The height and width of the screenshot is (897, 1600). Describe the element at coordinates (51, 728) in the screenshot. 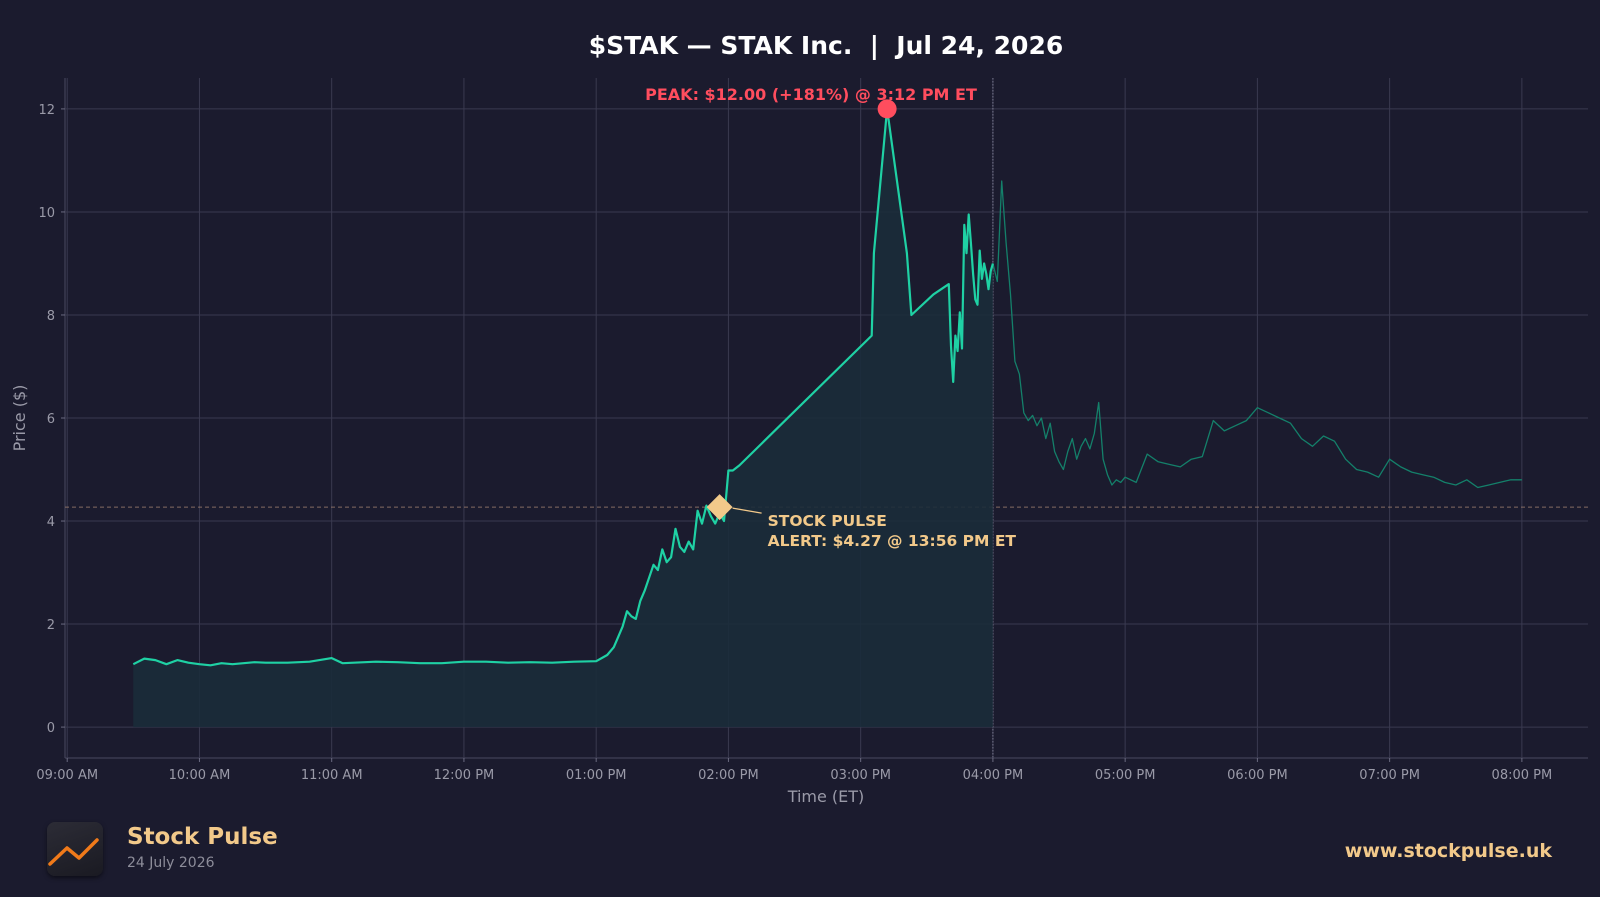

I see `y-tick-label: 0` at that location.